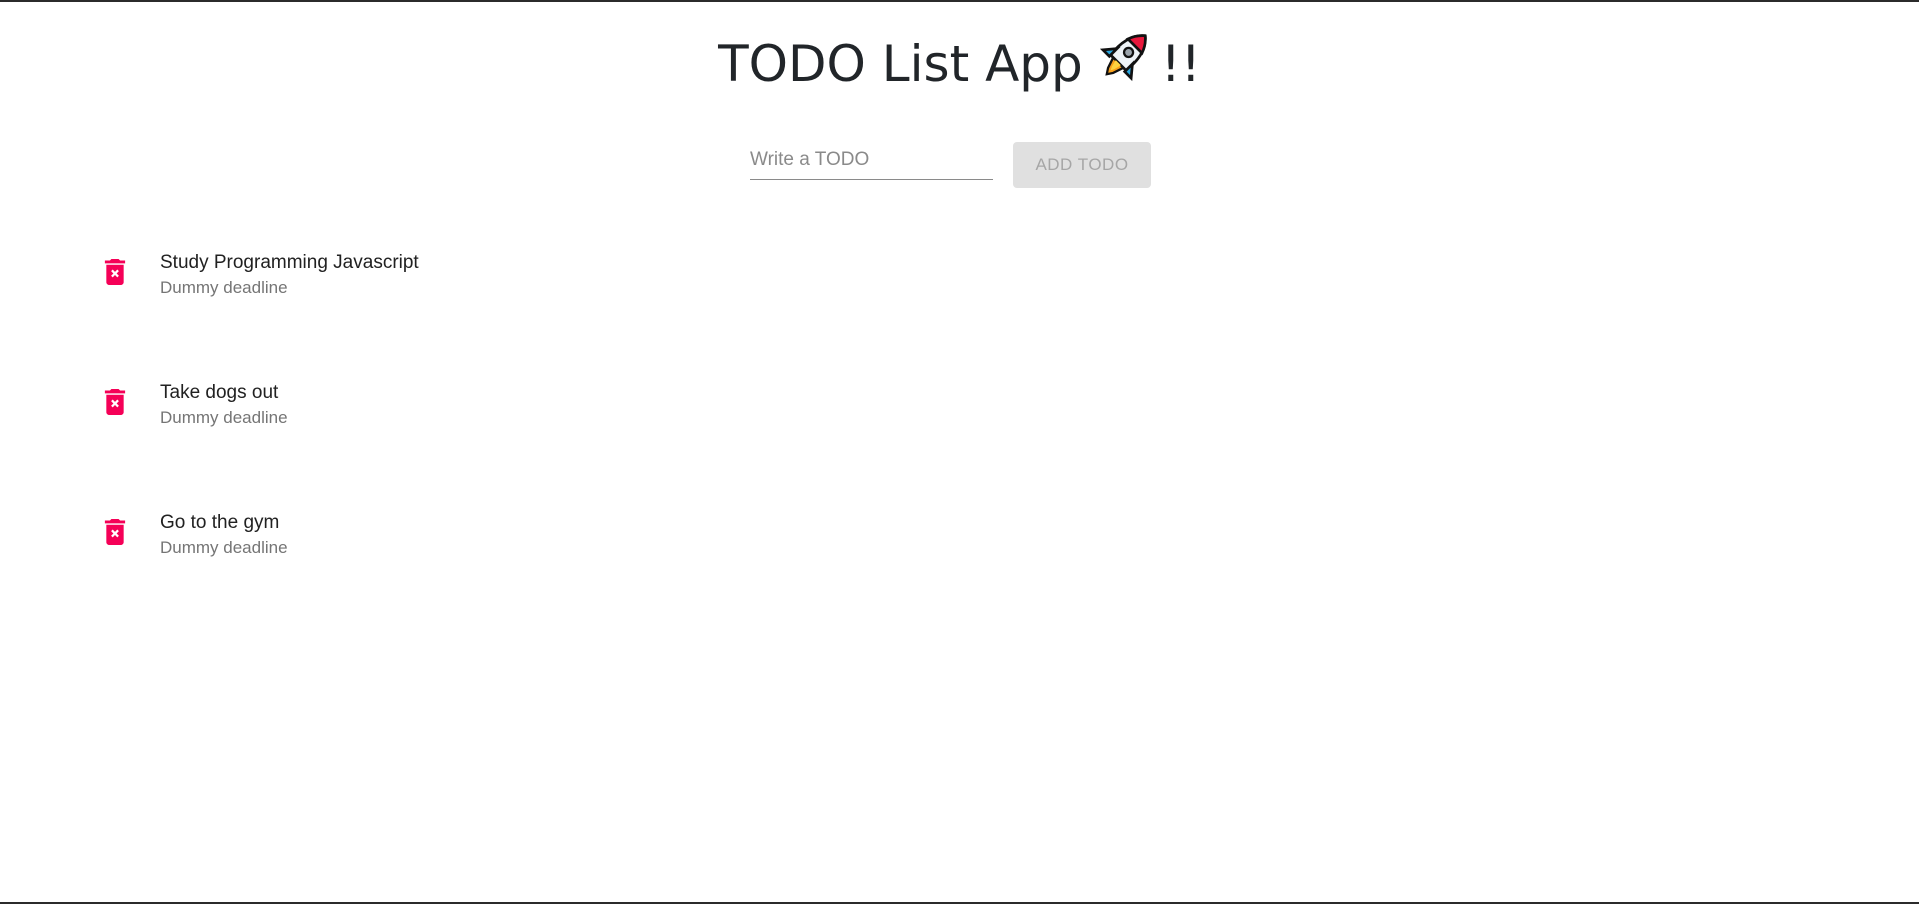  What do you see at coordinates (959, 555) in the screenshot?
I see `todo-item: Go to the gym Dummy deadline` at bounding box center [959, 555].